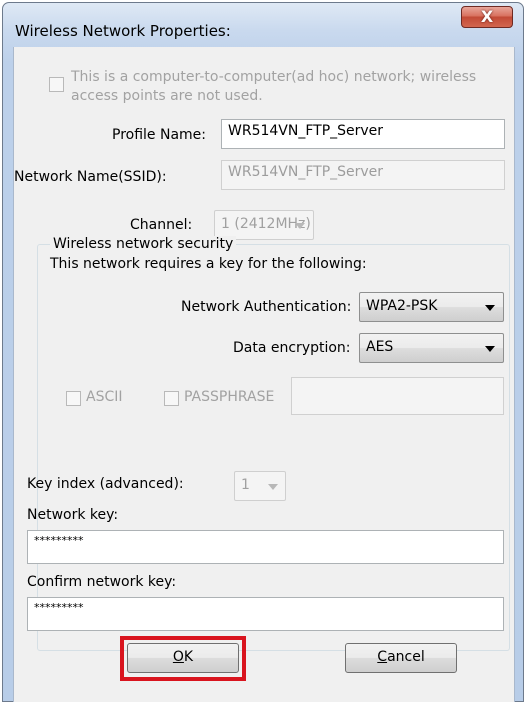 Image resolution: width=528 pixels, height=704 pixels. What do you see at coordinates (382, 657) in the screenshot?
I see `cancel-mnemonic: C` at bounding box center [382, 657].